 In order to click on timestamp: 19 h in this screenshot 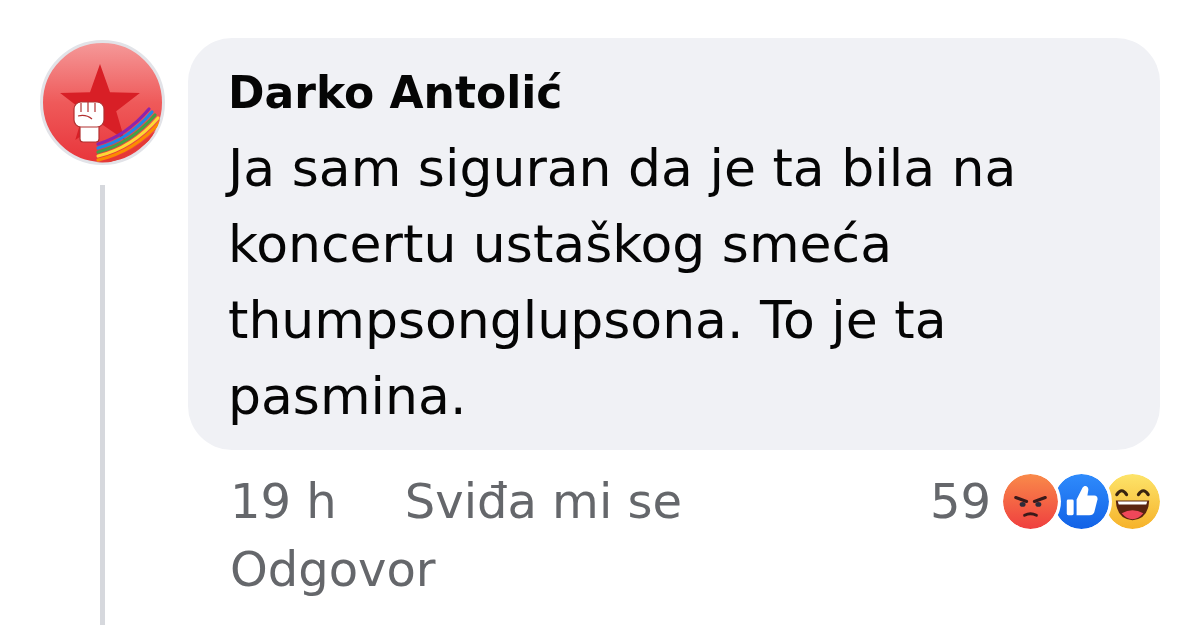, I will do `click(283, 501)`.